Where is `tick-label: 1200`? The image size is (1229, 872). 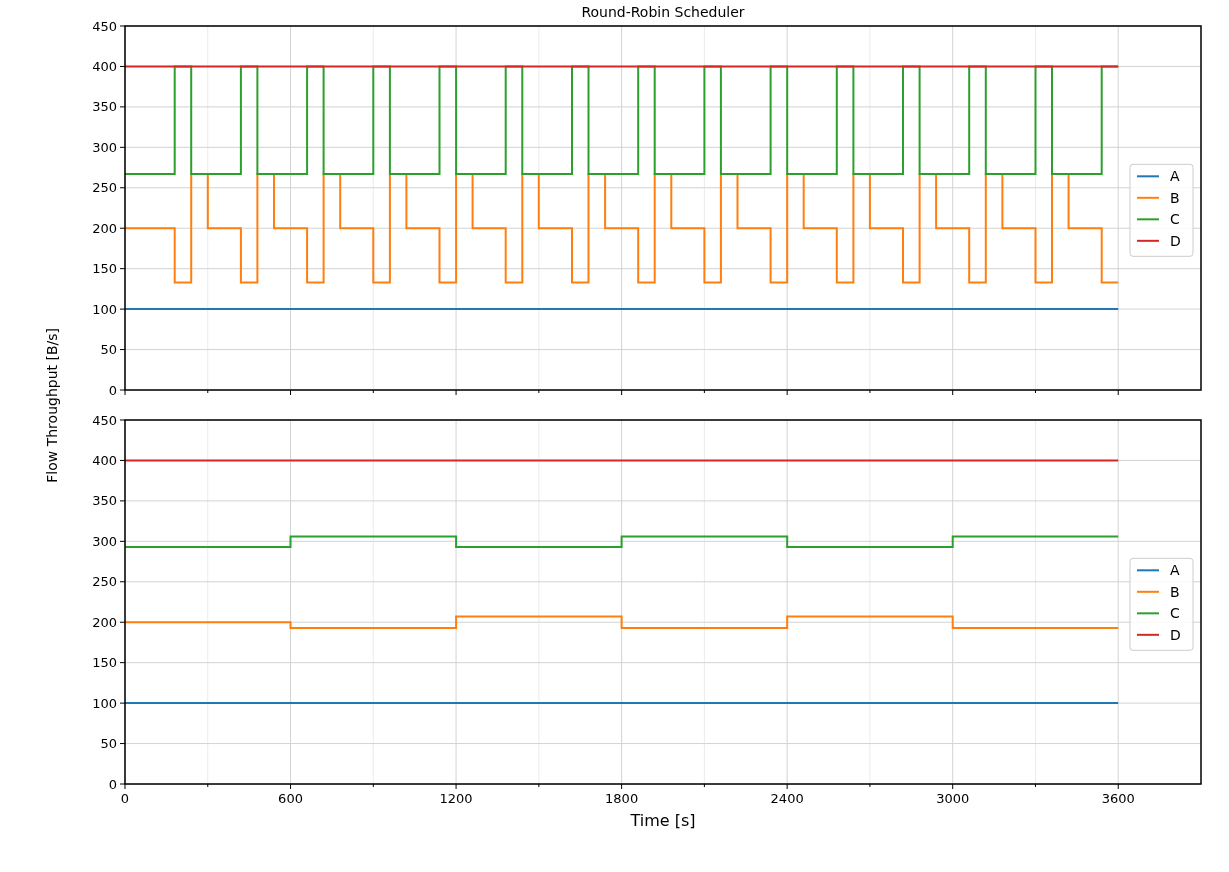
tick-label: 1200 is located at coordinates (456, 798).